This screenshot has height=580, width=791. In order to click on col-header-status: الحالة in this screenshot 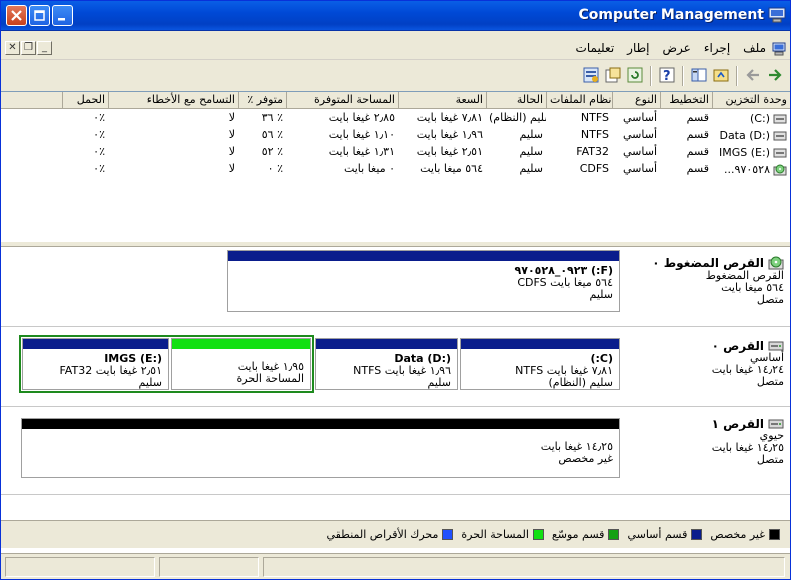, I will do `click(516, 100)`.